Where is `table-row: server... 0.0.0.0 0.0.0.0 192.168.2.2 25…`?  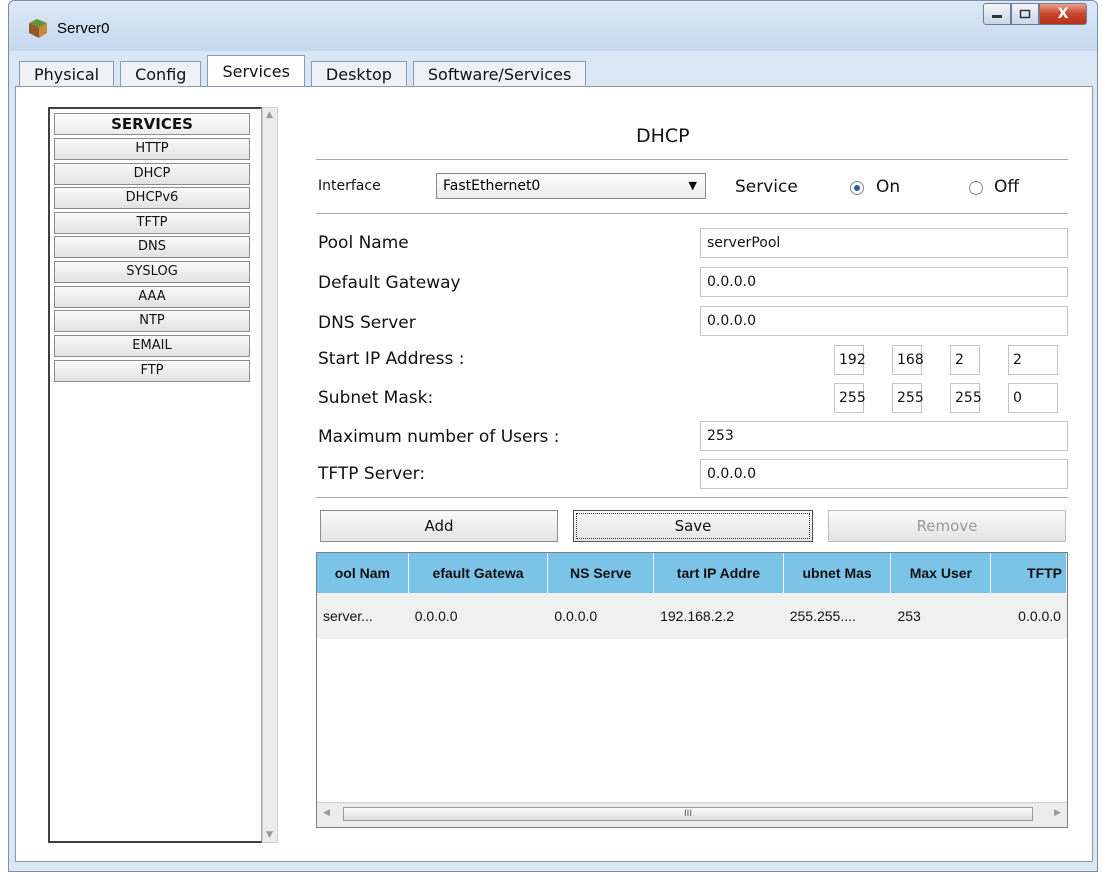
table-row: server... 0.0.0.0 0.0.0.0 192.168.2.2 25… is located at coordinates (692, 616).